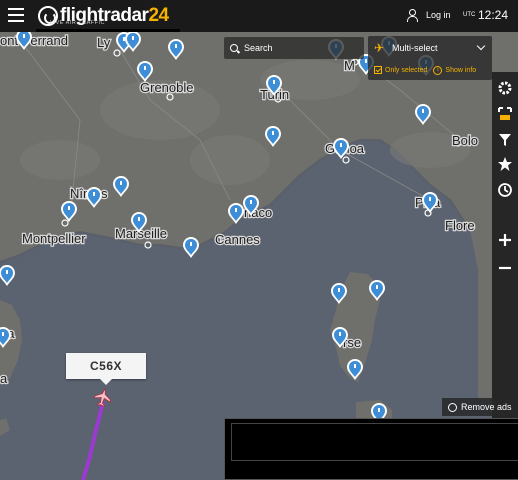 This screenshot has width=518, height=480. I want to click on brand-tagline: LIVE AIR TRAFFIC, so click(77, 23).